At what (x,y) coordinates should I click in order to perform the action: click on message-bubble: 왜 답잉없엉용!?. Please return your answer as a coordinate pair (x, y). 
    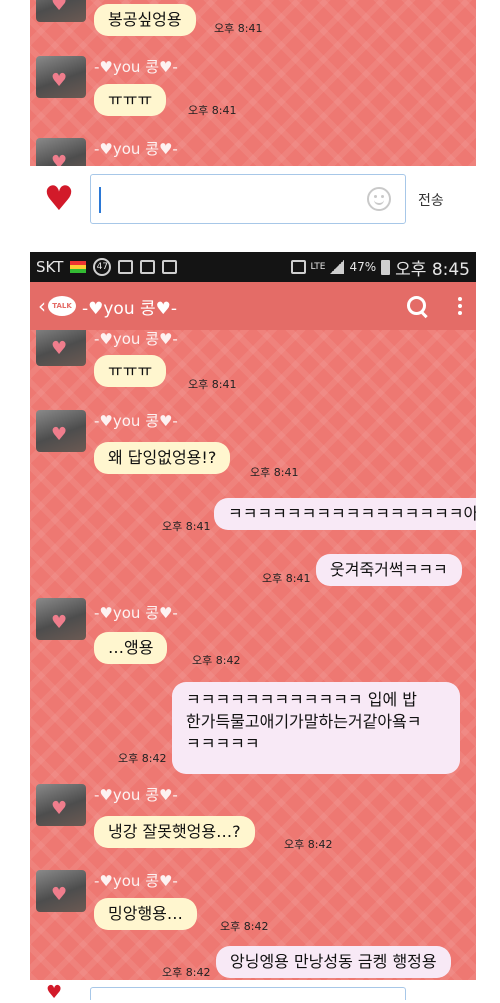
    Looking at the image, I should click on (162, 458).